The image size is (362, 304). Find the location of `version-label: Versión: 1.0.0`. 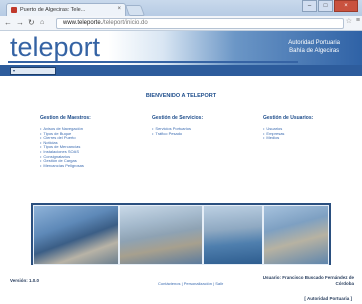

version-label: Versión: 1.0.0 is located at coordinates (25, 280).